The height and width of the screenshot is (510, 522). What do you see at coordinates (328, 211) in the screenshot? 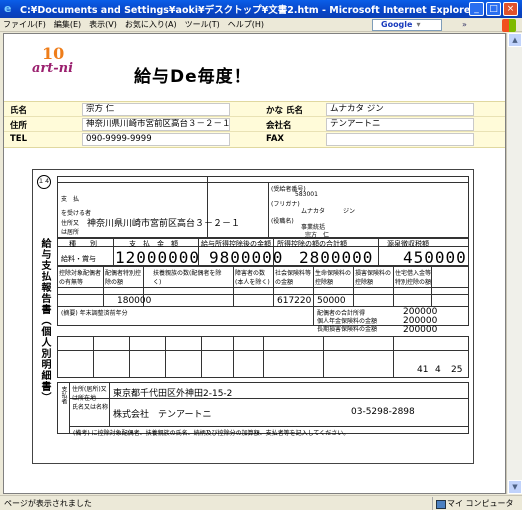
I see `payee-kana: ムナカタ ジン` at bounding box center [328, 211].